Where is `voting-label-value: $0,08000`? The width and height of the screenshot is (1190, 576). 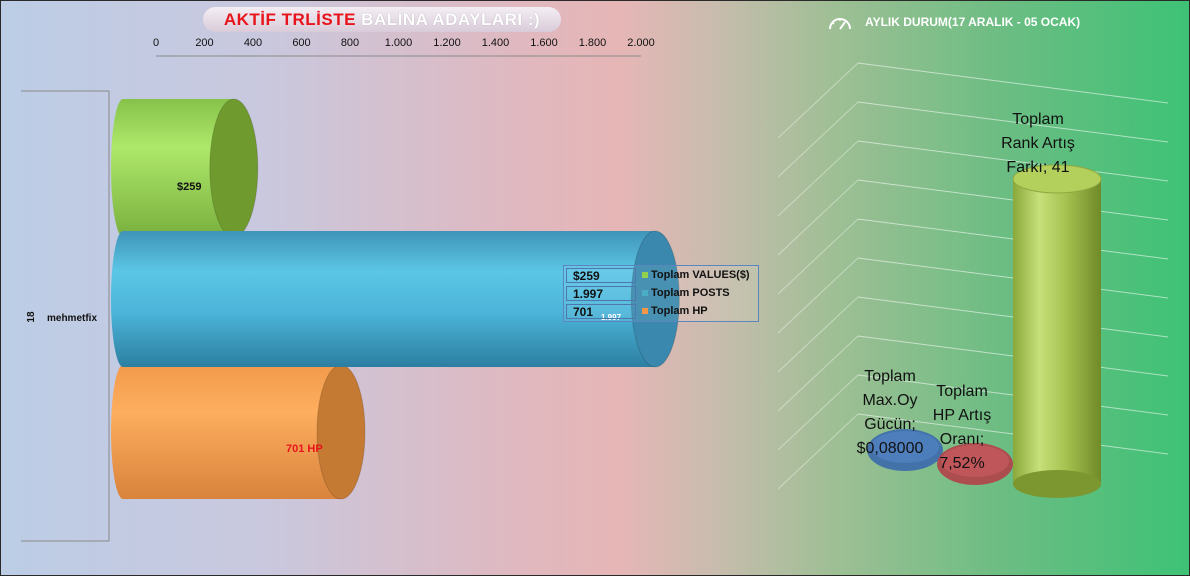 voting-label-value: $0,08000 is located at coordinates (890, 448).